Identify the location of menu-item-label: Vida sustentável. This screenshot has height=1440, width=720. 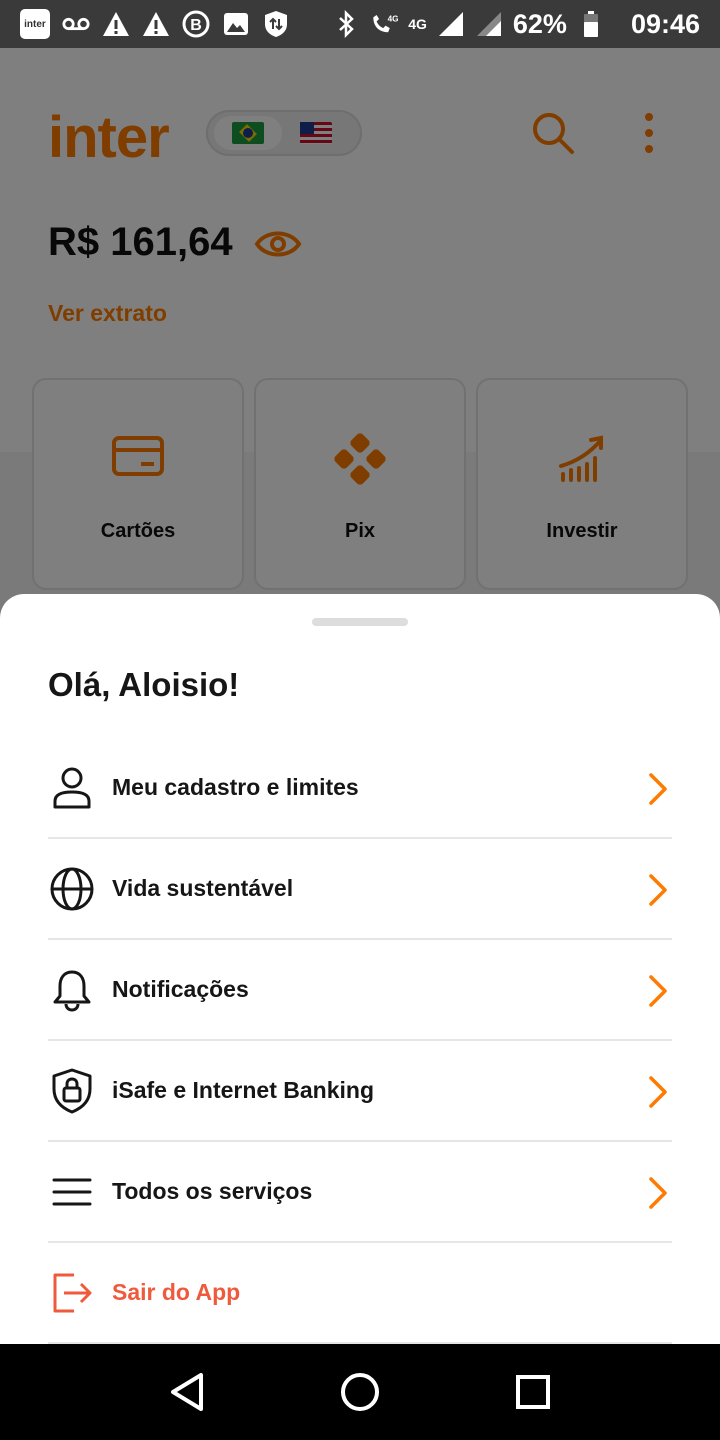
(203, 888).